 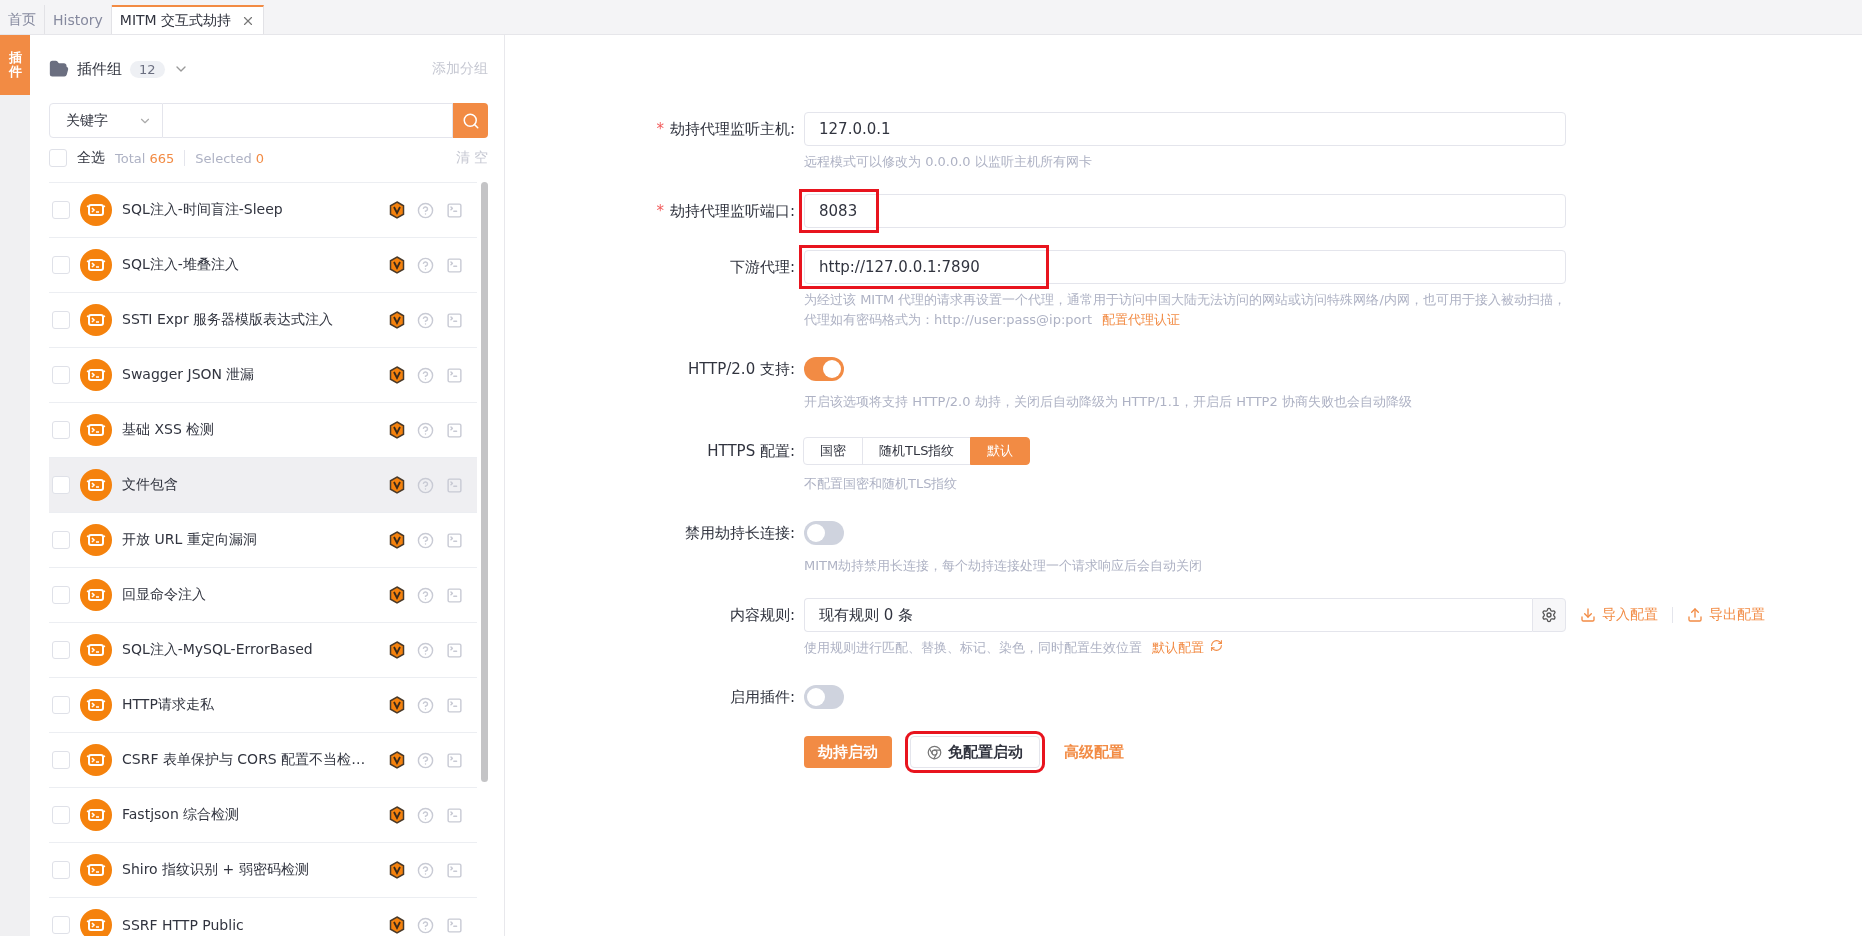 I want to click on tab: MITM 交互式劫持, so click(x=188, y=19).